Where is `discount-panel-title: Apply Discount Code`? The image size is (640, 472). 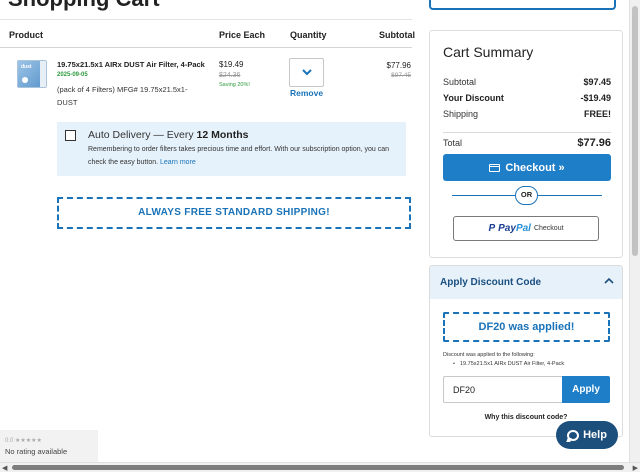 discount-panel-title: Apply Discount Code is located at coordinates (491, 282).